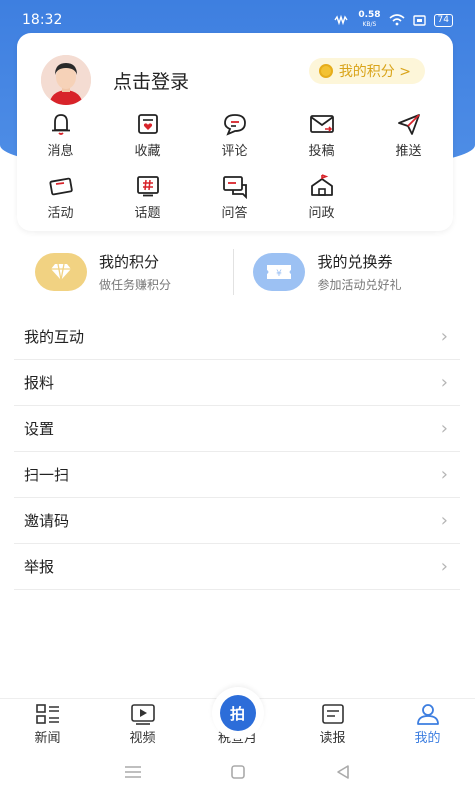 This screenshot has height=792, width=475. Describe the element at coordinates (325, 71) in the screenshot. I see `coin-icon` at that location.